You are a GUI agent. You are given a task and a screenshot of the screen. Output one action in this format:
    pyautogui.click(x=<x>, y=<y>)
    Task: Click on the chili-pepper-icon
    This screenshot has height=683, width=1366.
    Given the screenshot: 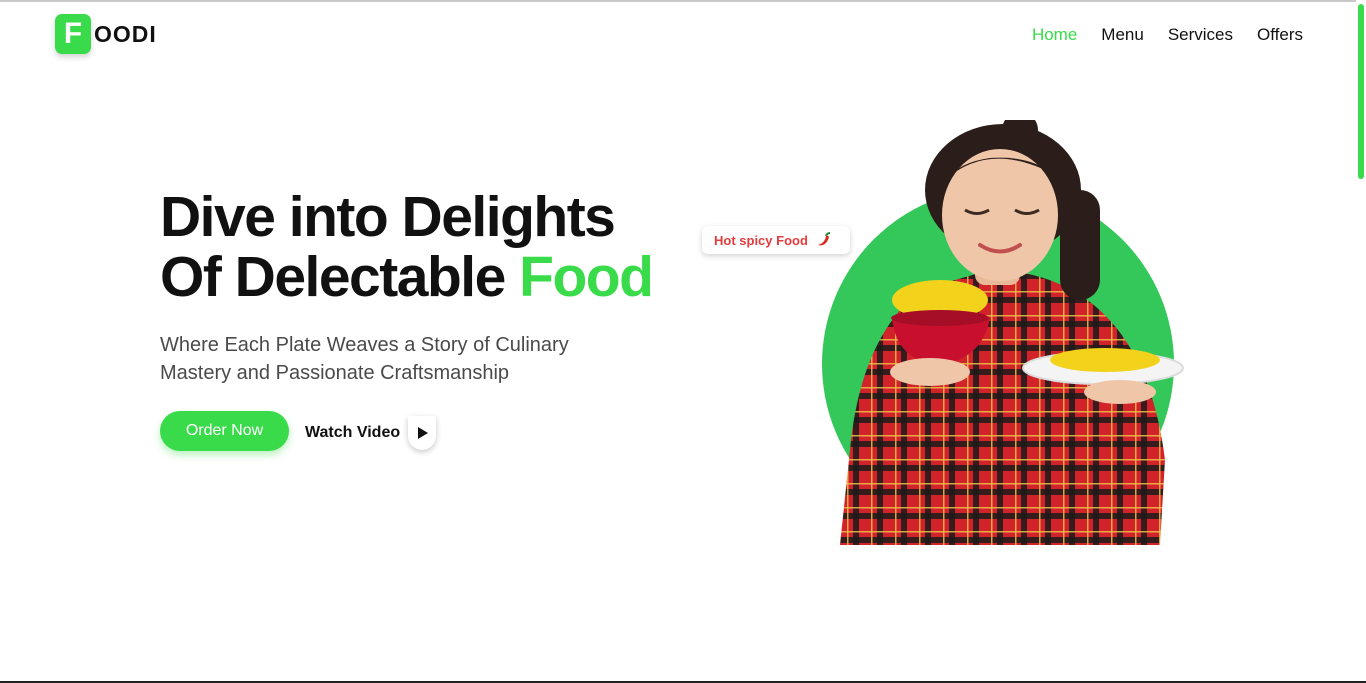 What is the action you would take?
    pyautogui.click(x=823, y=239)
    